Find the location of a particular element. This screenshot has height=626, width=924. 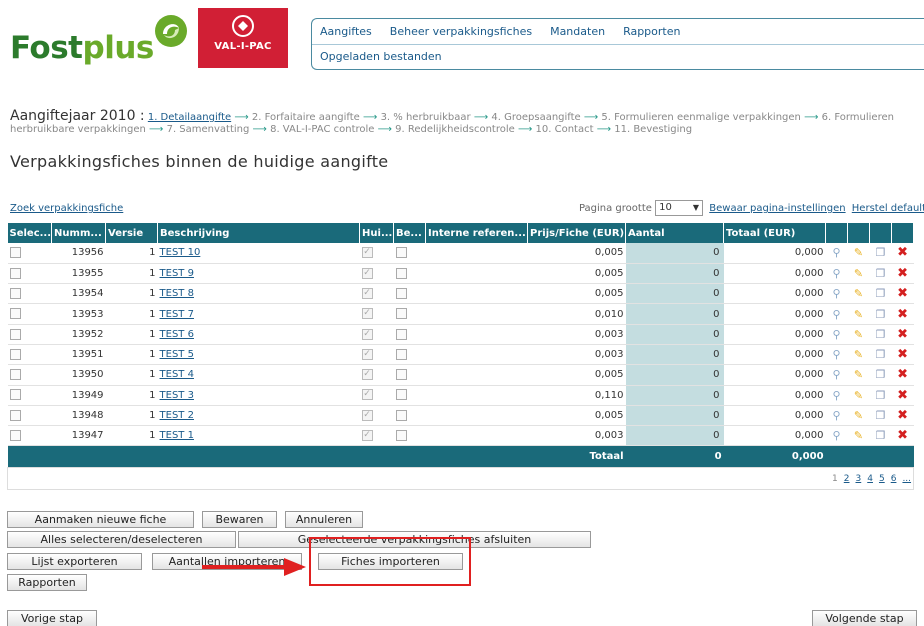

fiche-link: TEST 1 is located at coordinates (177, 435).